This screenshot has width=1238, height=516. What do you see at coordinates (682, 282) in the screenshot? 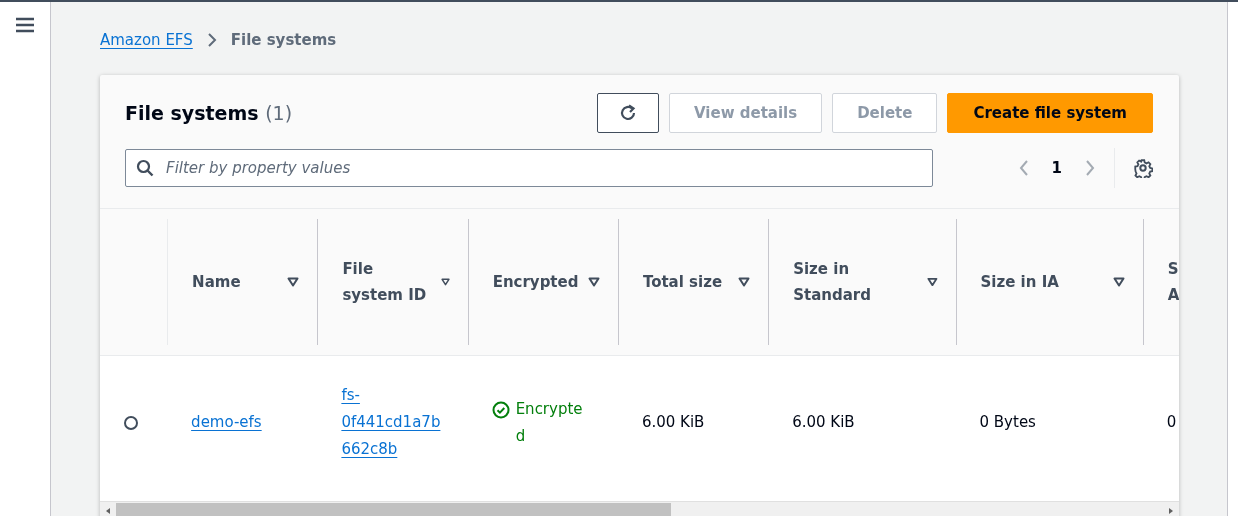
I see `column-header: Total size` at bounding box center [682, 282].